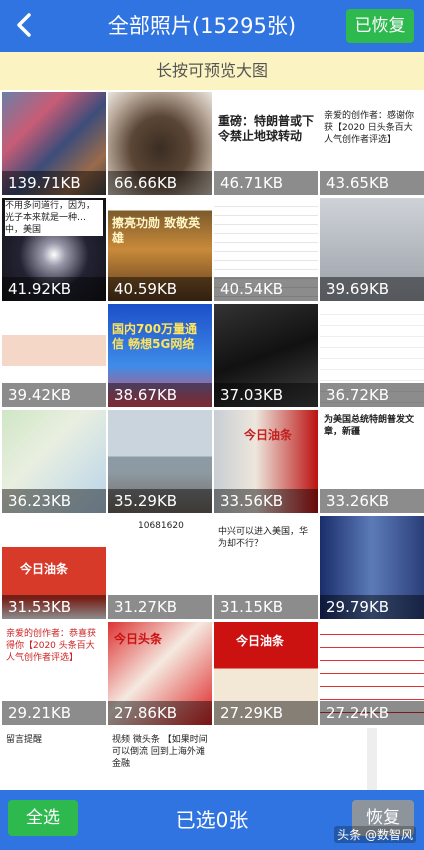 The height and width of the screenshot is (850, 424). Describe the element at coordinates (372, 249) in the screenshot. I see `photo-tile: 39.69KB` at that location.